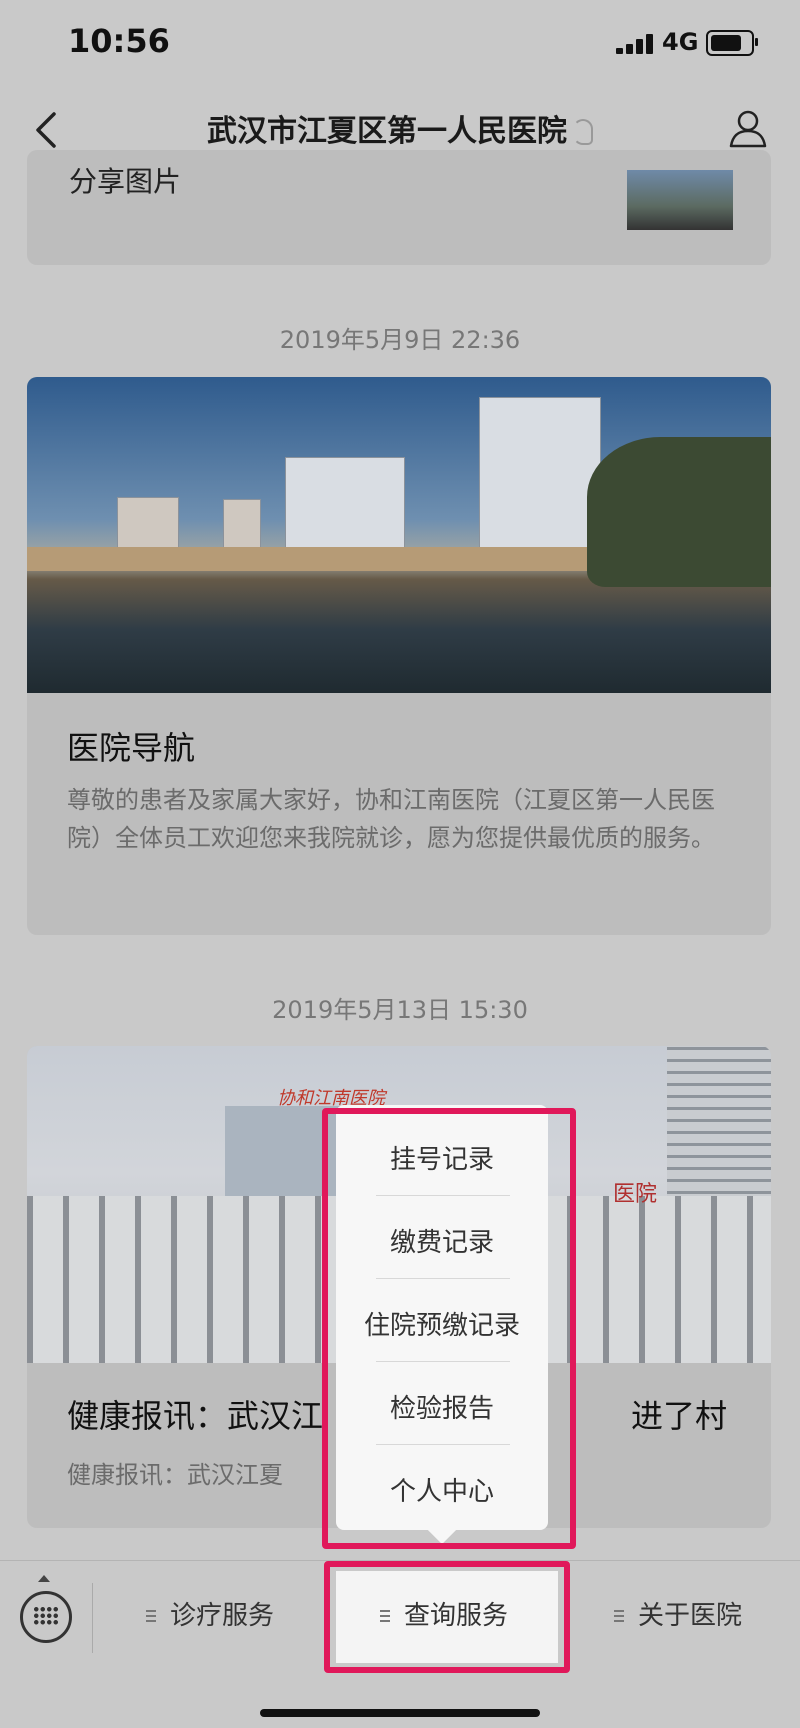  What do you see at coordinates (732, 43) in the screenshot?
I see `battery-icon` at bounding box center [732, 43].